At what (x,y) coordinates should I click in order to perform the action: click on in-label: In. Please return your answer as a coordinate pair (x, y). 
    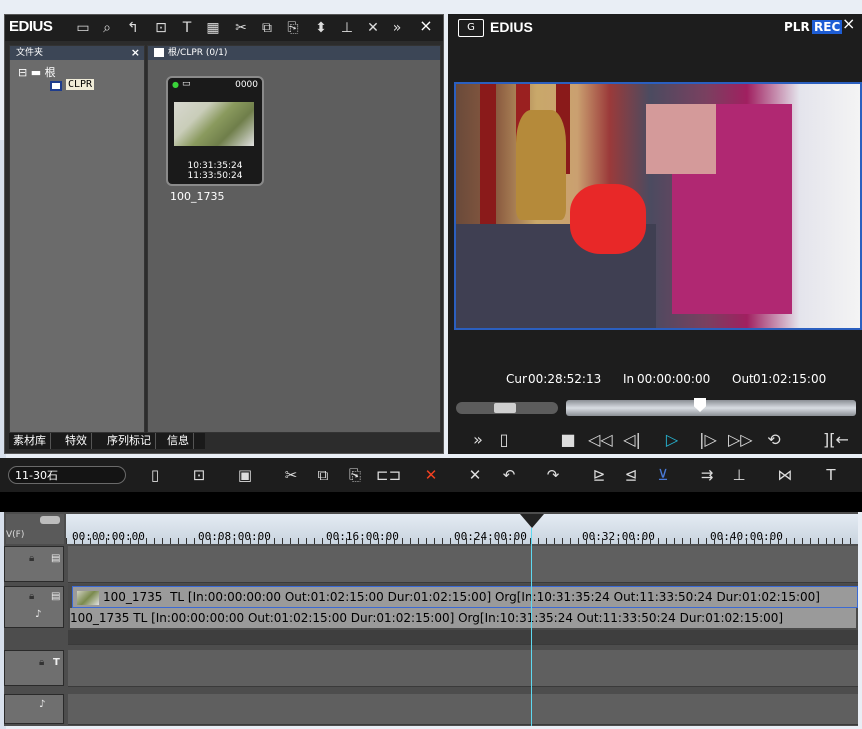
    Looking at the image, I should click on (629, 379).